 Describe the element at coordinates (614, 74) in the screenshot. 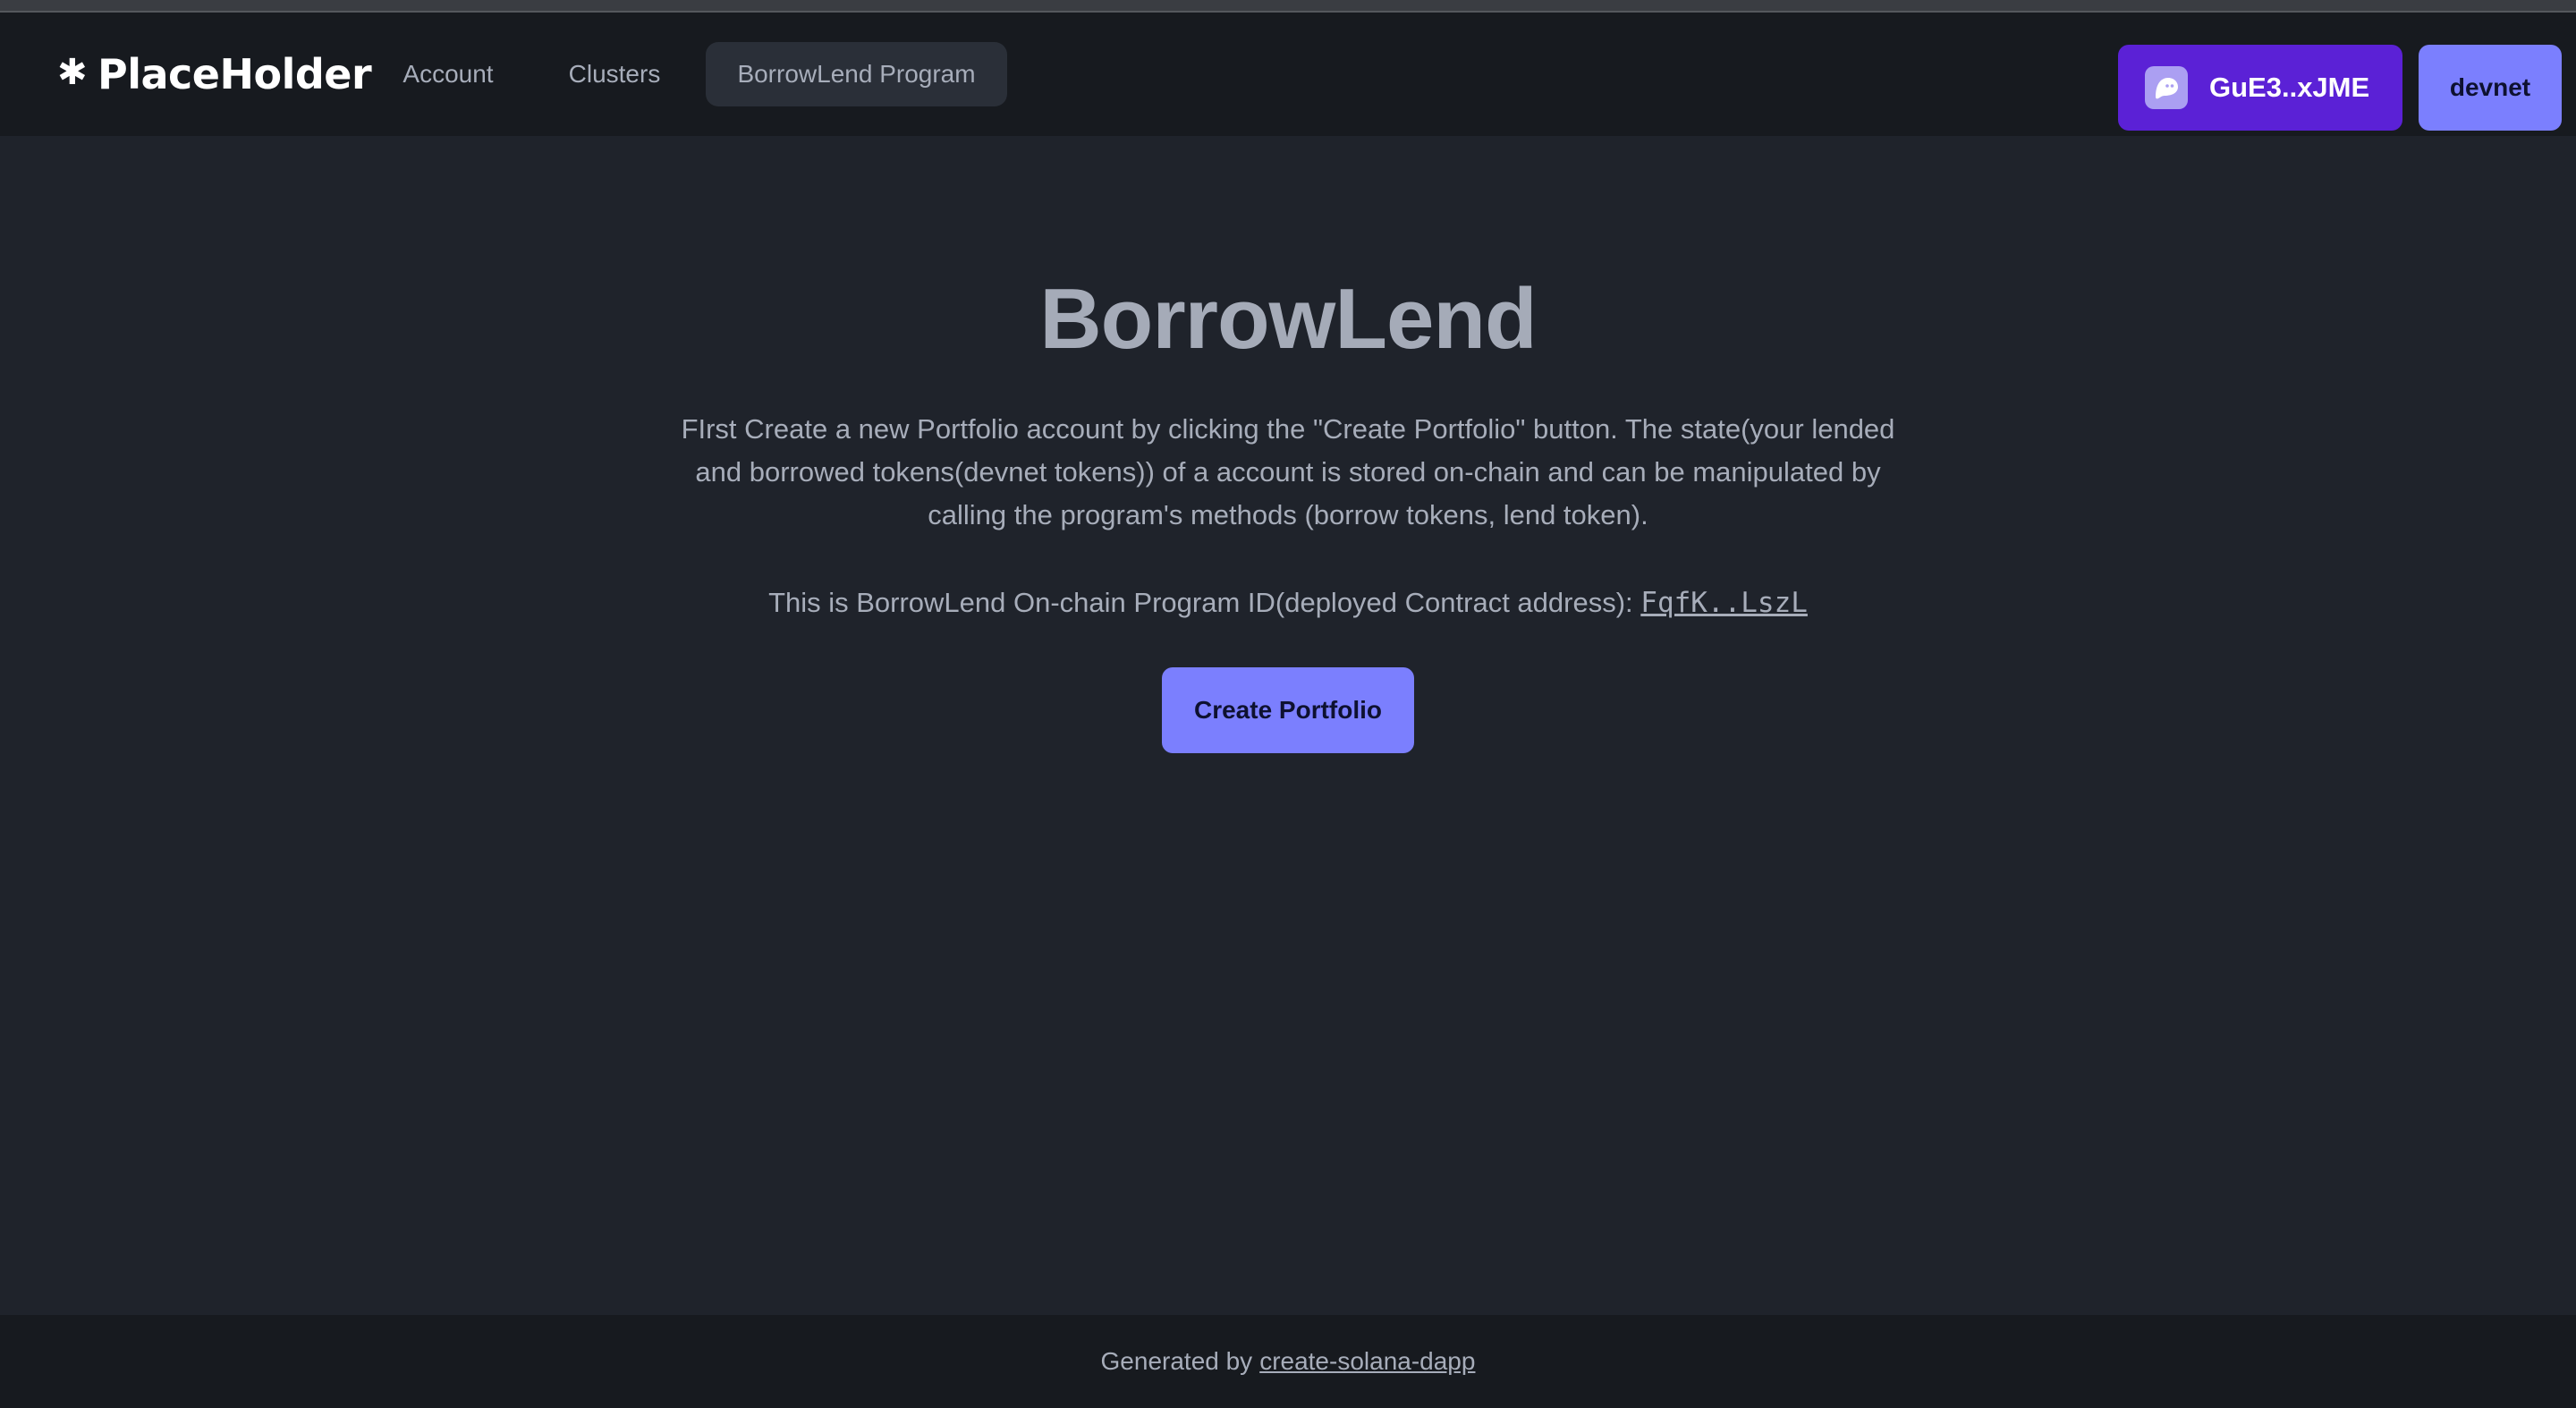

I see `nav-link-clusters: Clusters` at that location.